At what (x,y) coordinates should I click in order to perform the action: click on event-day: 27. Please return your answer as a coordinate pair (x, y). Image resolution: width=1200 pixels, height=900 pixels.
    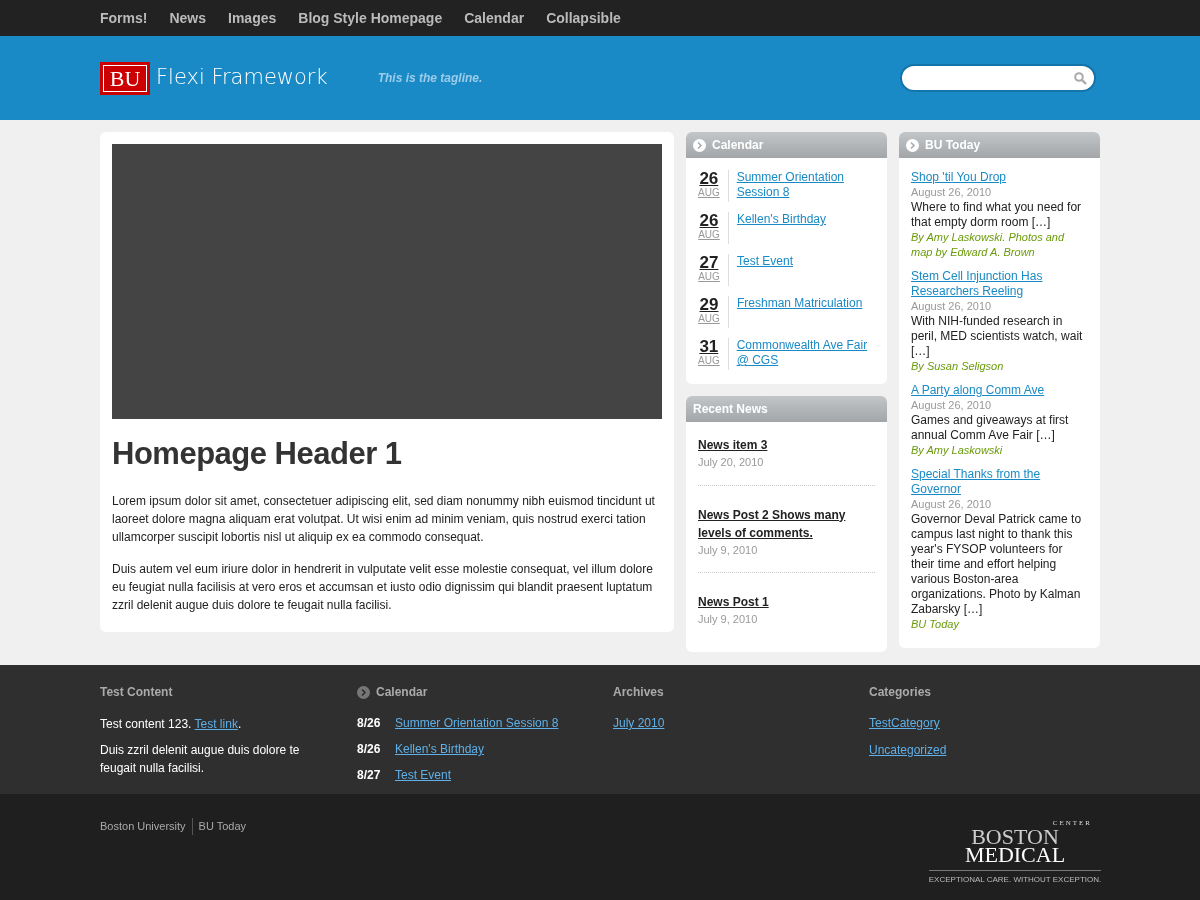
    Looking at the image, I should click on (709, 262).